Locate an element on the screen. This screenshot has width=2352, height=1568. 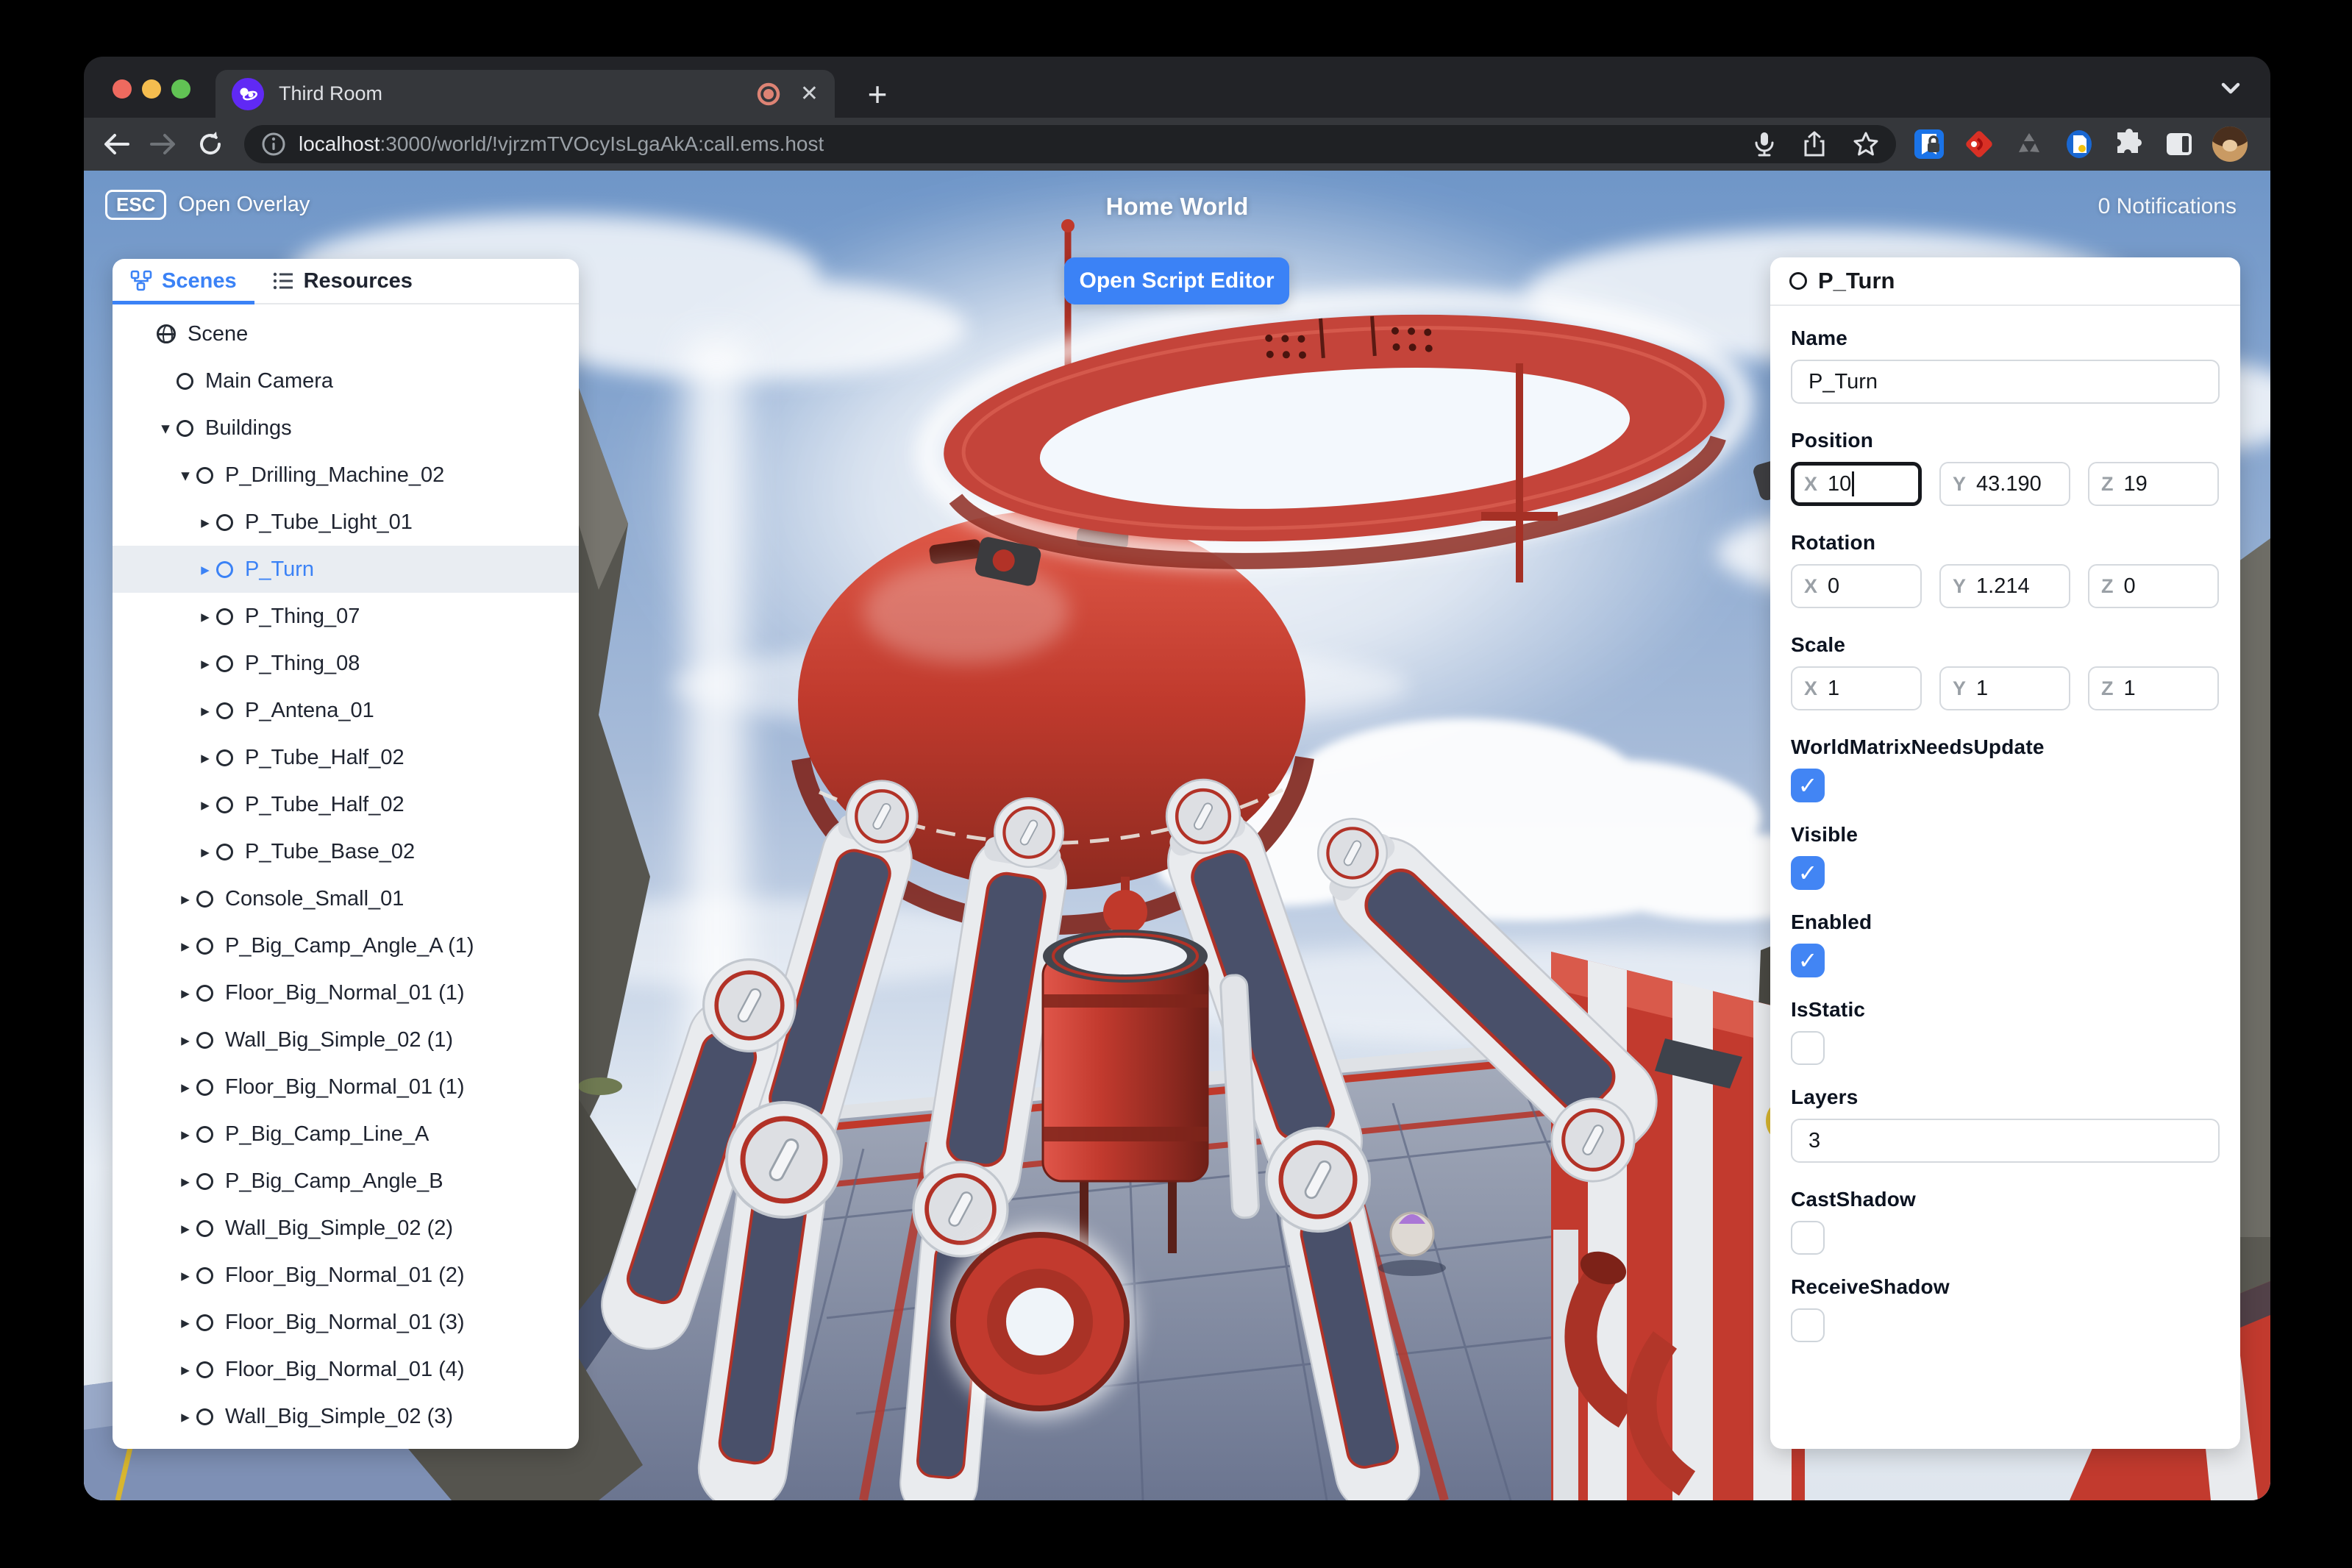
isstatic-checkbox is located at coordinates (1808, 1048).